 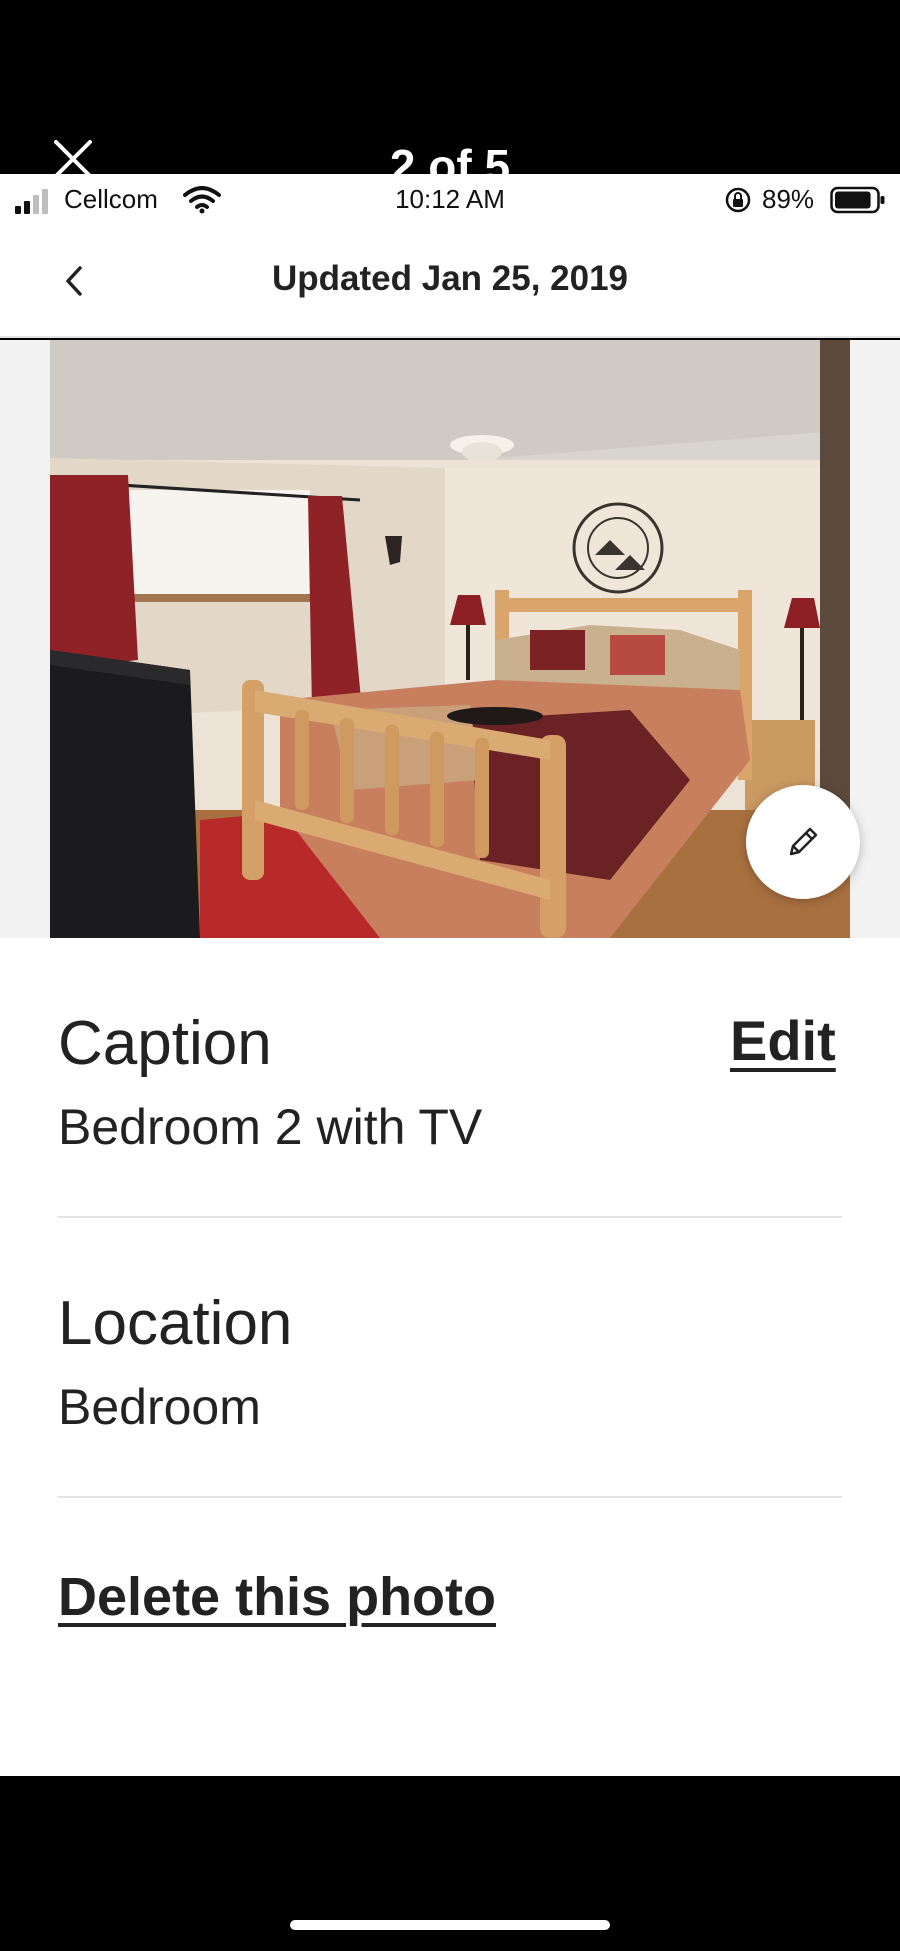 What do you see at coordinates (159, 1407) in the screenshot?
I see `location-value: Bedroom` at bounding box center [159, 1407].